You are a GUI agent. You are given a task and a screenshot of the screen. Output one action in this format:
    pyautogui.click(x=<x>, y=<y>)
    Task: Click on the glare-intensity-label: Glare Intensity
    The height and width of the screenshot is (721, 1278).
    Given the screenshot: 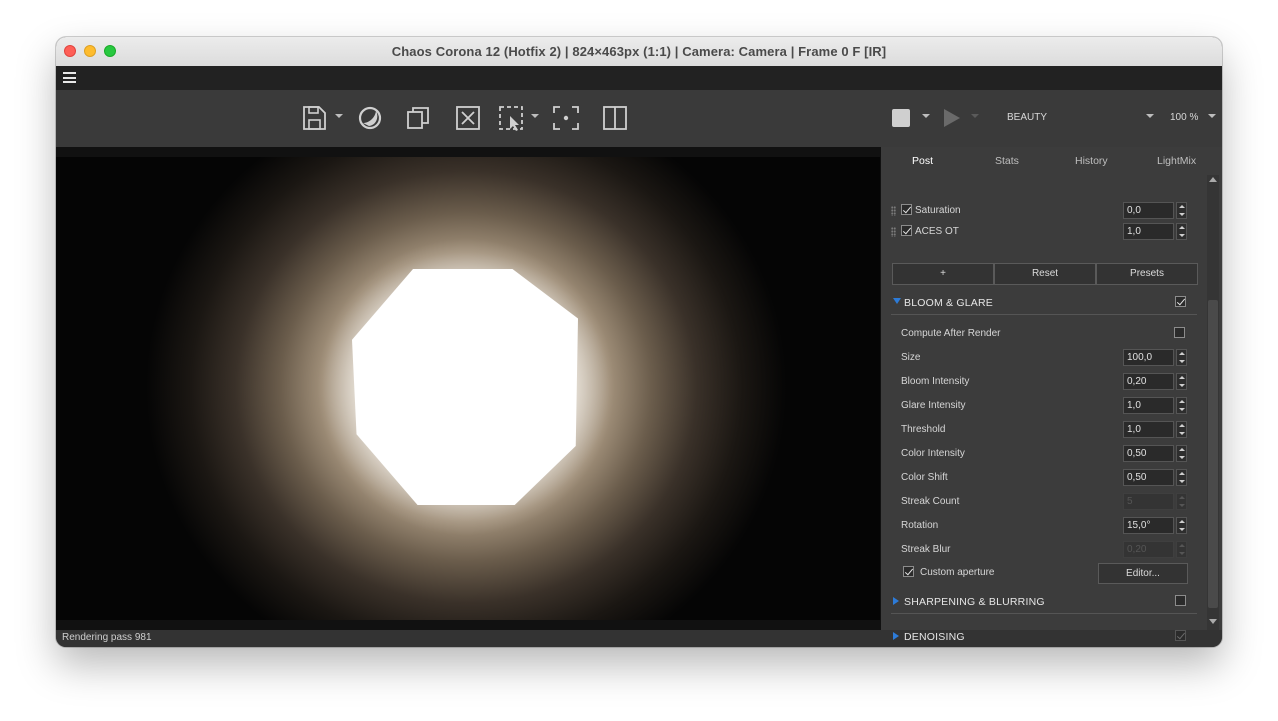 What is the action you would take?
    pyautogui.click(x=933, y=405)
    